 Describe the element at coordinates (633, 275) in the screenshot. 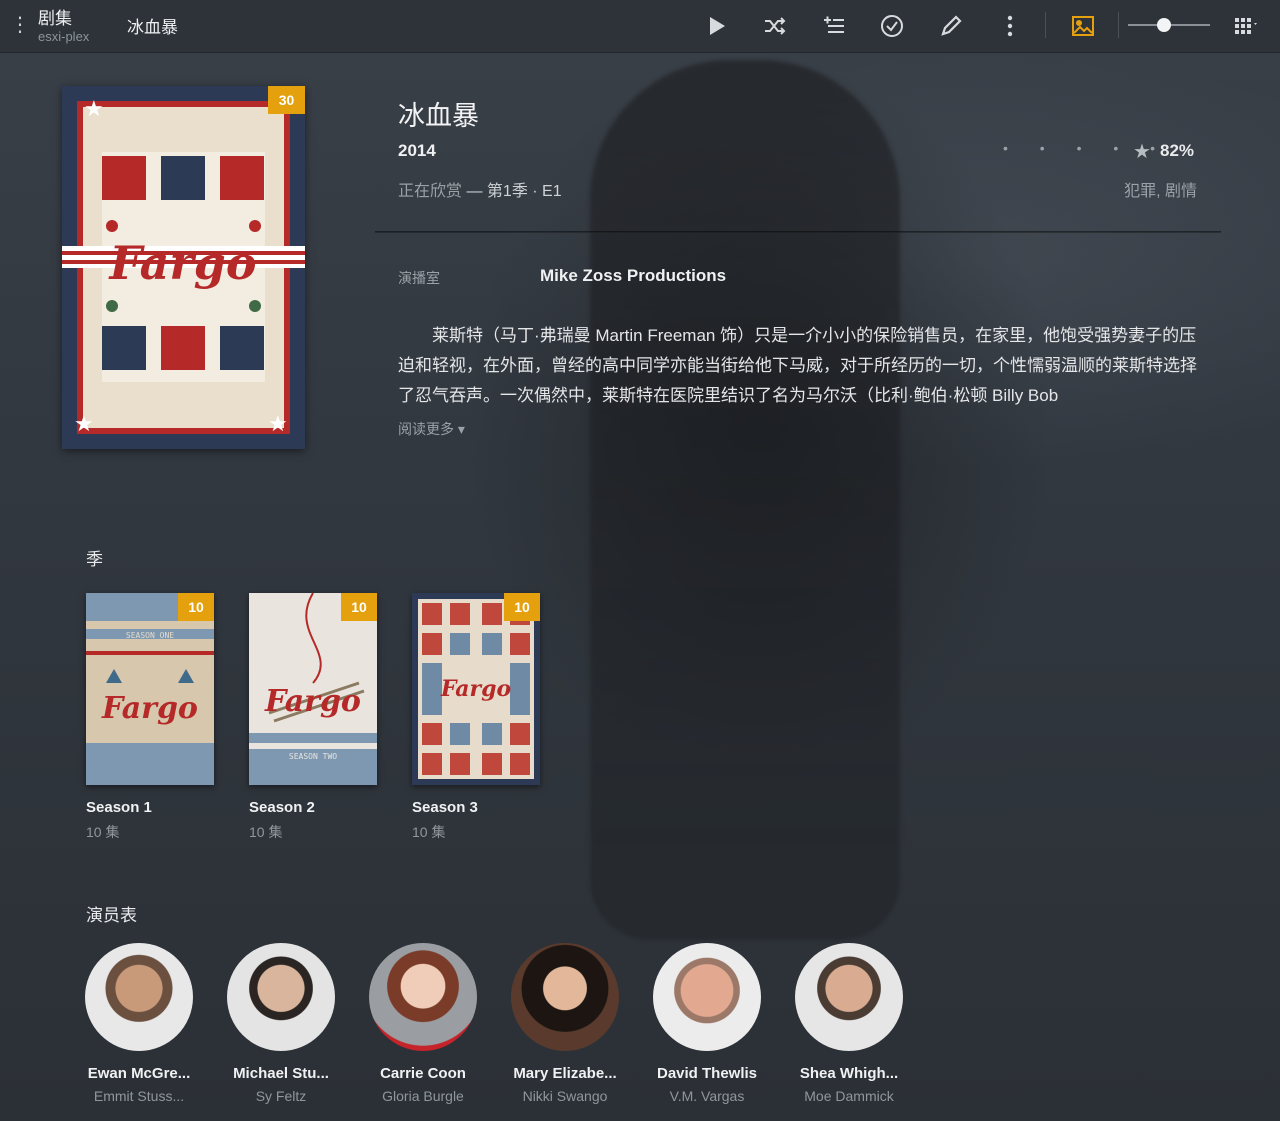

I see `studio-name: Mike Zoss Productions` at that location.